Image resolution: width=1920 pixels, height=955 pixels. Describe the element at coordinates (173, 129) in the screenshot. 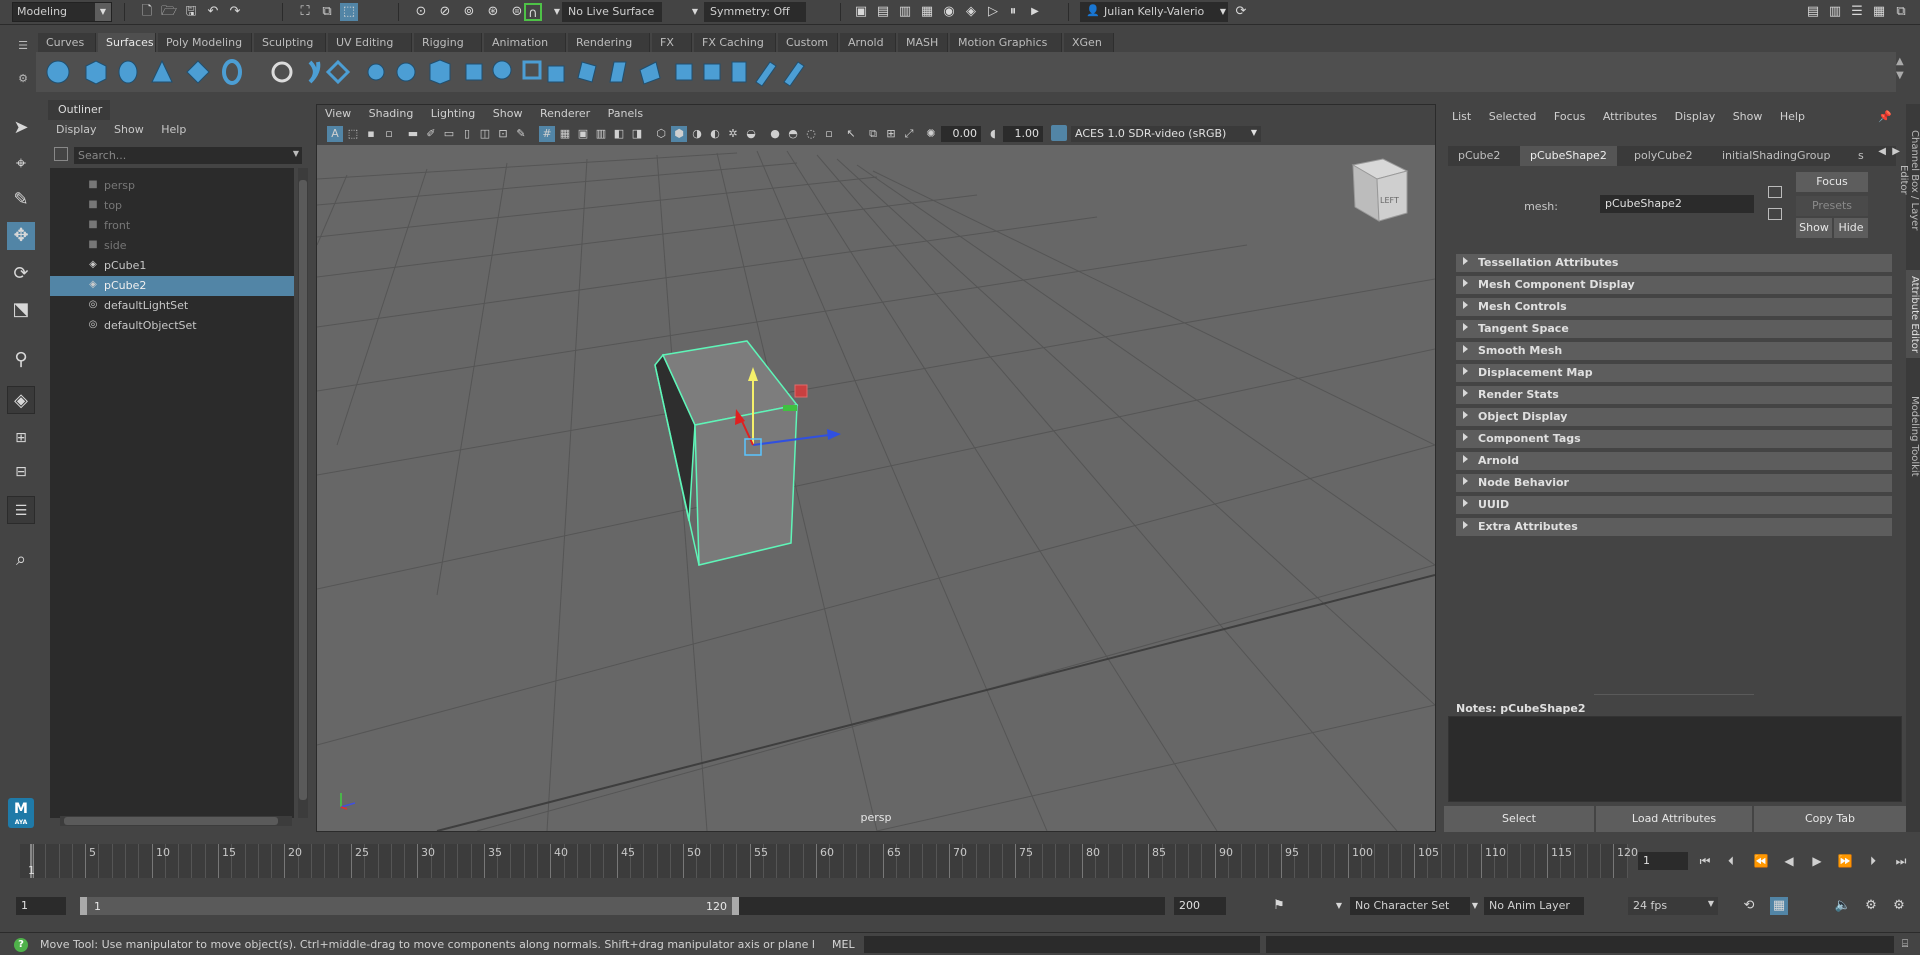

I see `outliner-menu-help: Help` at that location.